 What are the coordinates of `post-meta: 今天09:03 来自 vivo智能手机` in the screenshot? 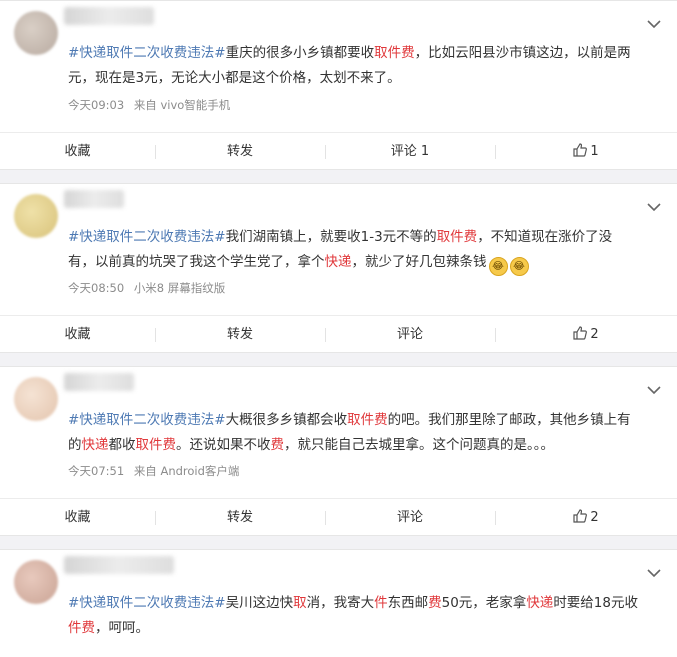 It's located at (149, 105).